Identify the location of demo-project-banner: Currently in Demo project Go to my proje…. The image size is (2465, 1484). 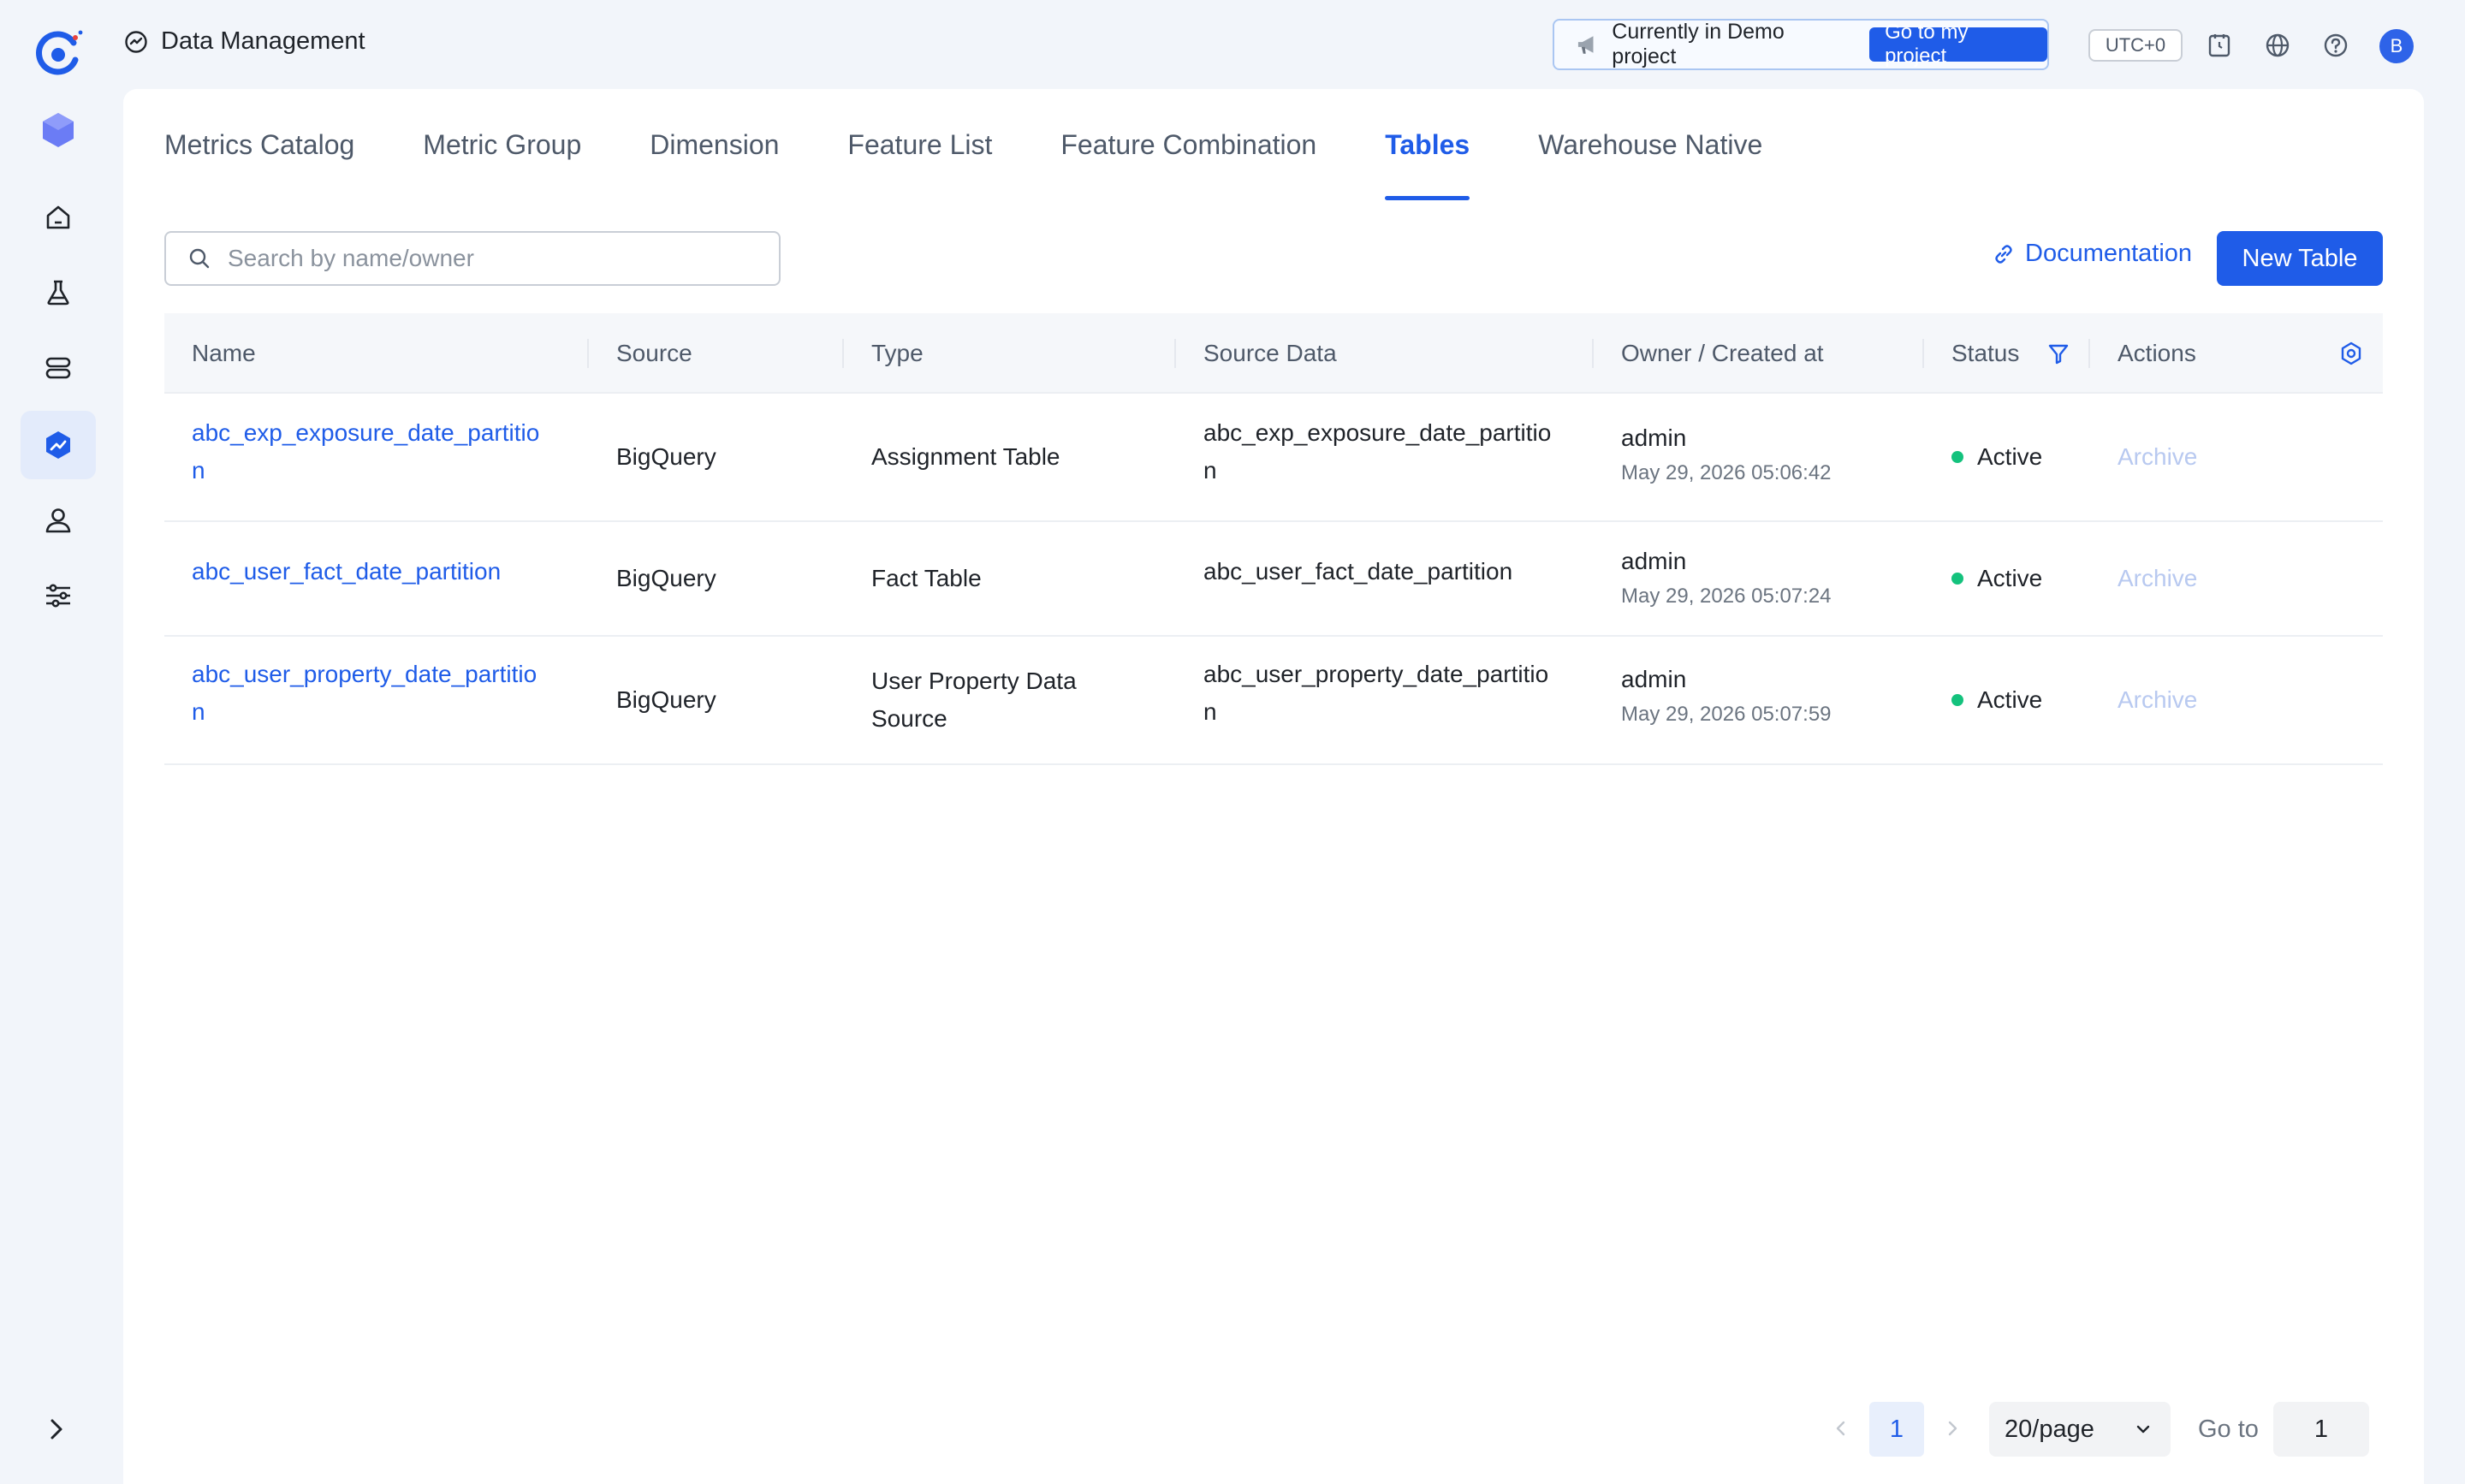
(1801, 45).